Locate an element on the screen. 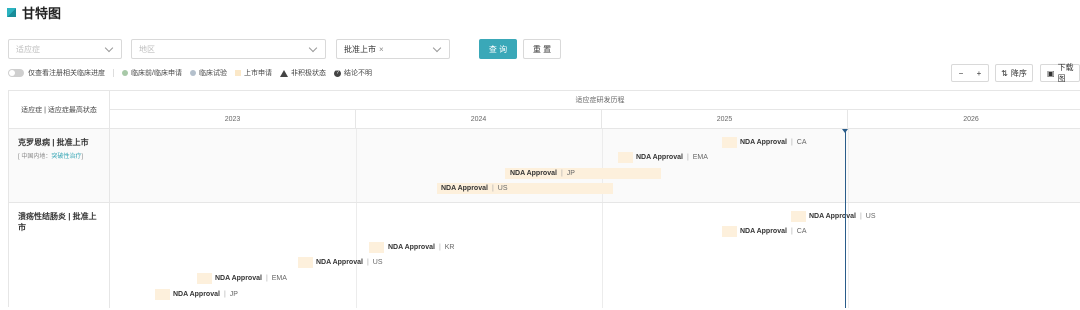 The height and width of the screenshot is (310, 1080). zoom-out-button: − is located at coordinates (961, 73).